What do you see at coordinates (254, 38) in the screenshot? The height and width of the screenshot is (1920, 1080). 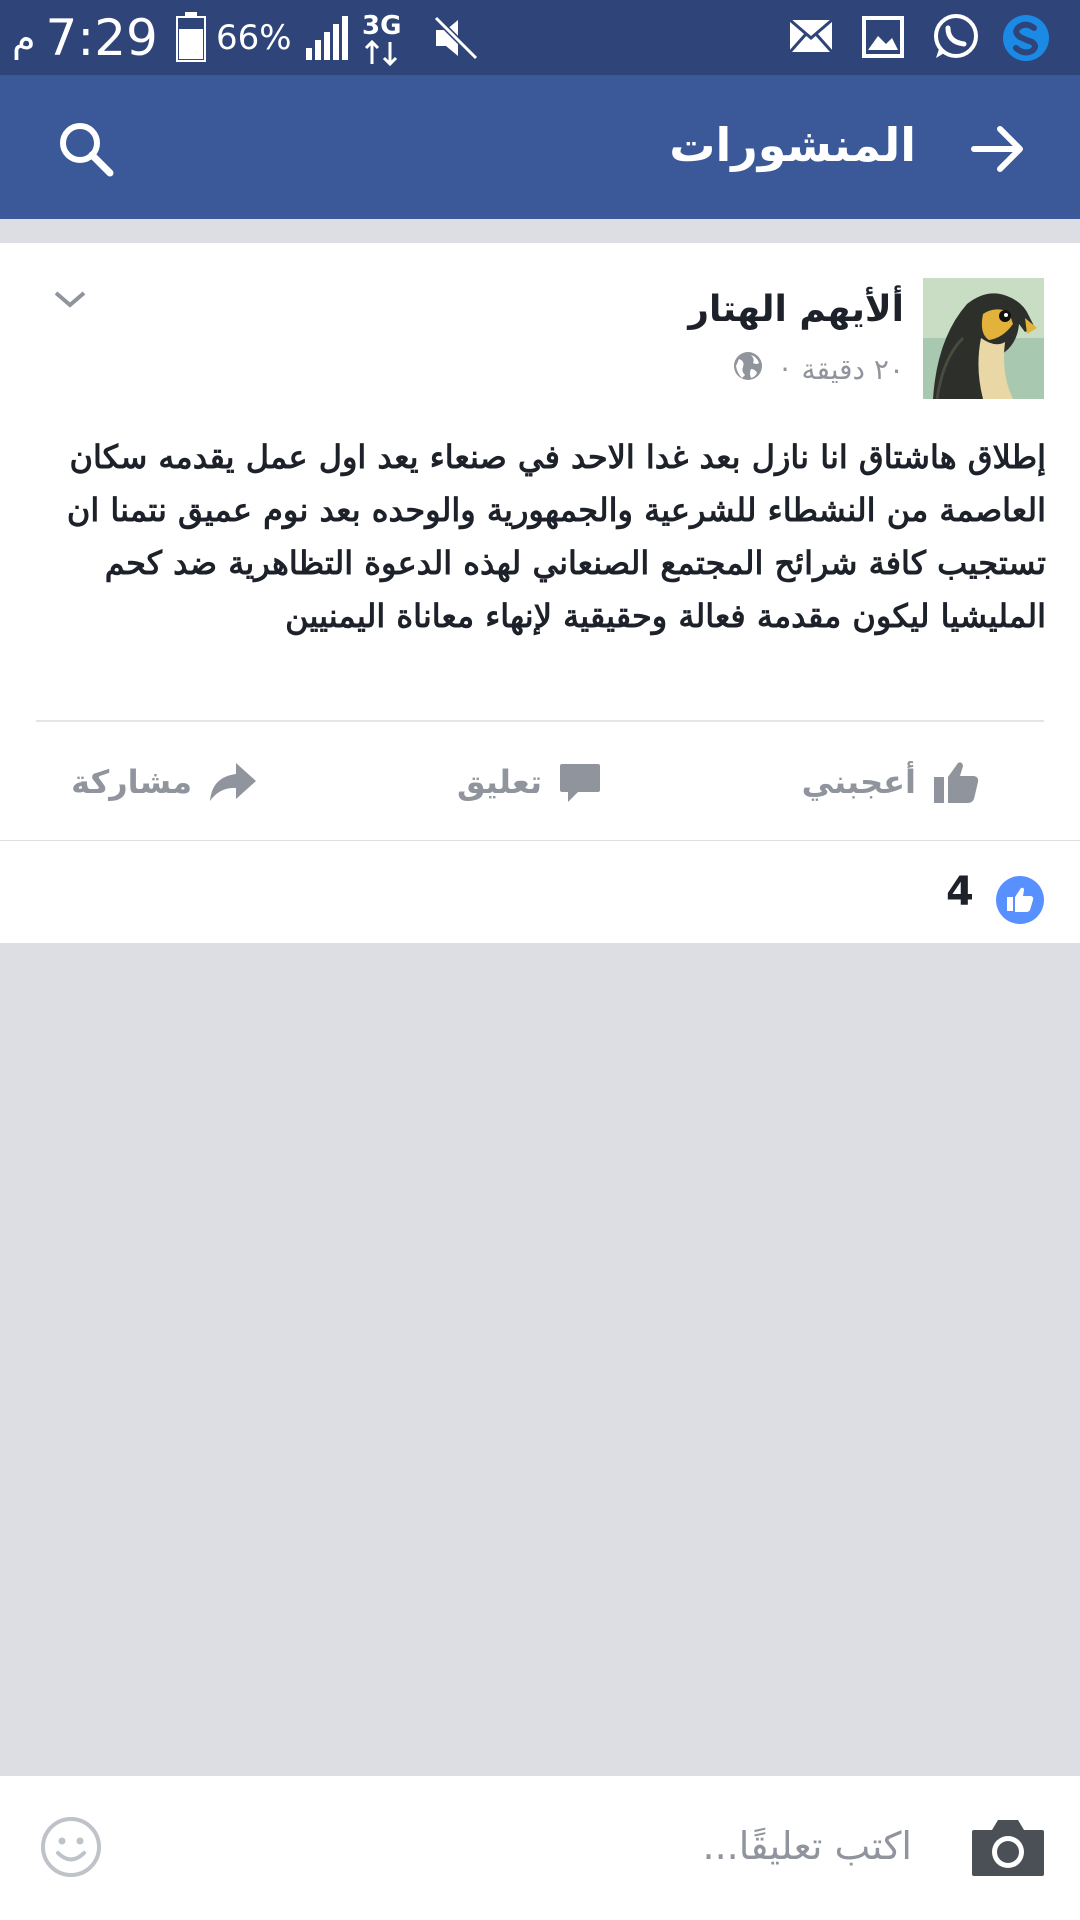 I see `battery-percent: 66%` at bounding box center [254, 38].